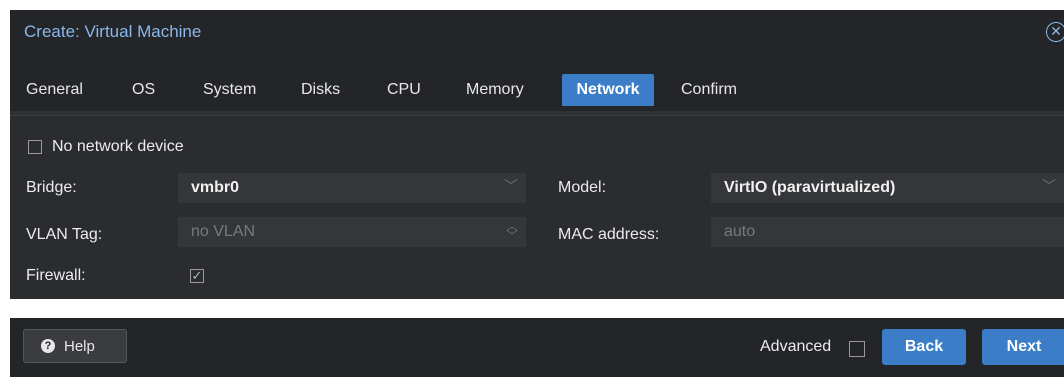  I want to click on vlan-tag-input: no VLAN ︿ ﹀, so click(352, 232).